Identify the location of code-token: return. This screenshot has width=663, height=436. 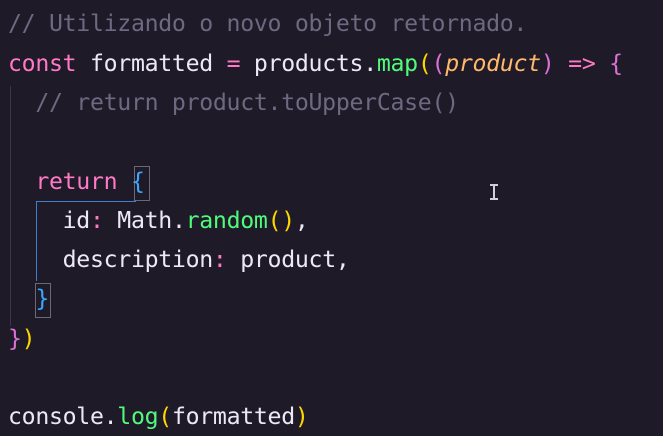
(76, 181).